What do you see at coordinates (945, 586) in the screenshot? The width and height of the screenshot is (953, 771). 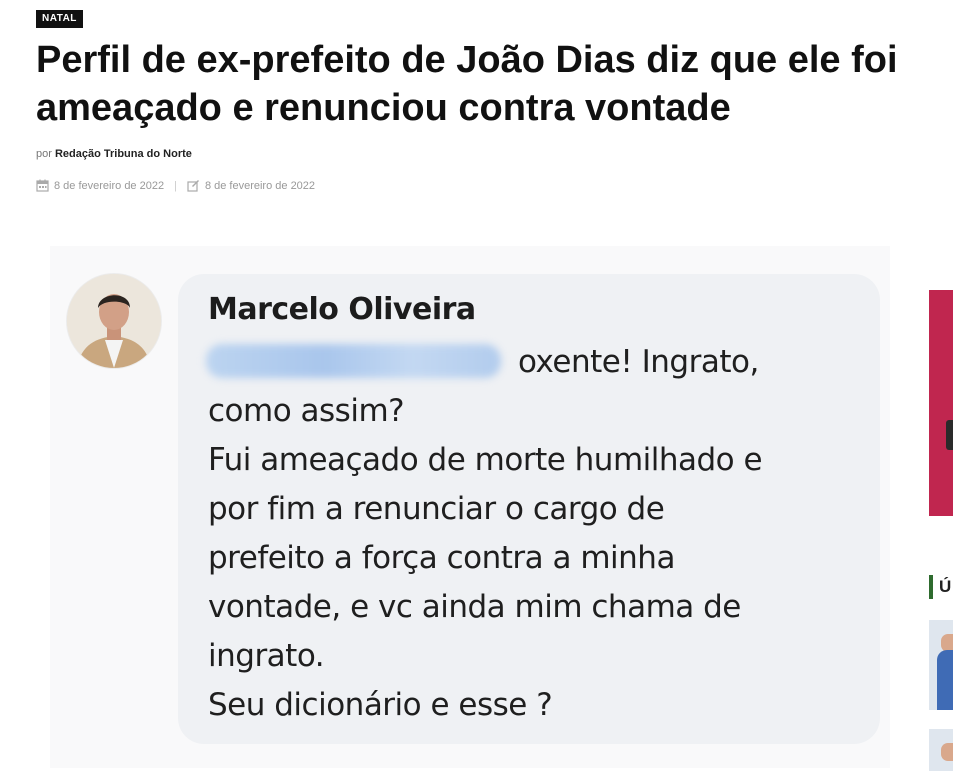 I see `sidebar-heading-text: Ú` at bounding box center [945, 586].